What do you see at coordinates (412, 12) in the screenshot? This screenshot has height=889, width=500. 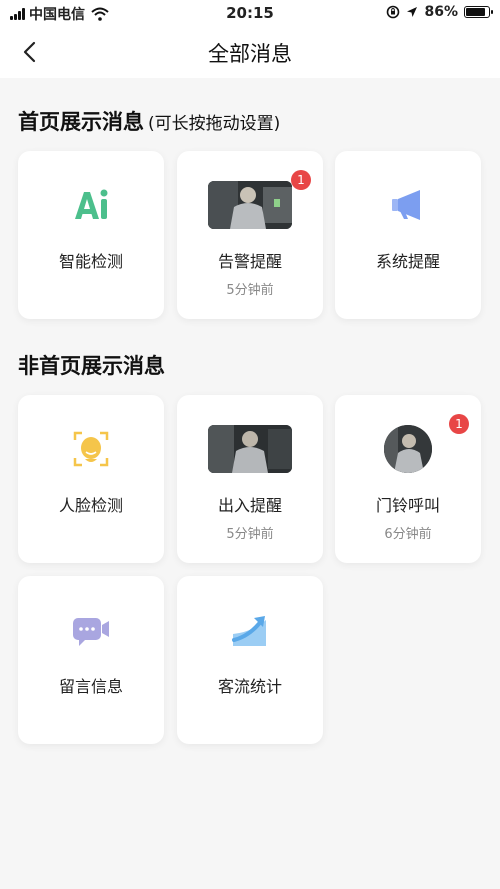 I see `location-arrow-icon` at bounding box center [412, 12].